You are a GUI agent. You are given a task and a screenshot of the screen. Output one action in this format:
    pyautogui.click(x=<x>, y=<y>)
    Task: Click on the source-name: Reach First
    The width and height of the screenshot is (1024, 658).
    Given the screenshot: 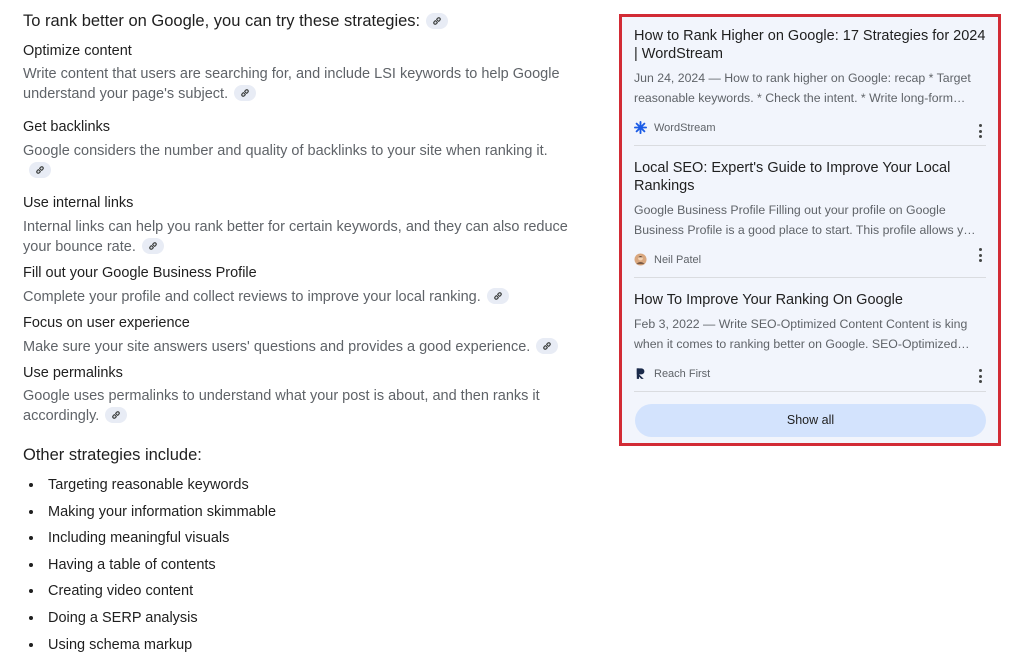 What is the action you would take?
    pyautogui.click(x=682, y=373)
    